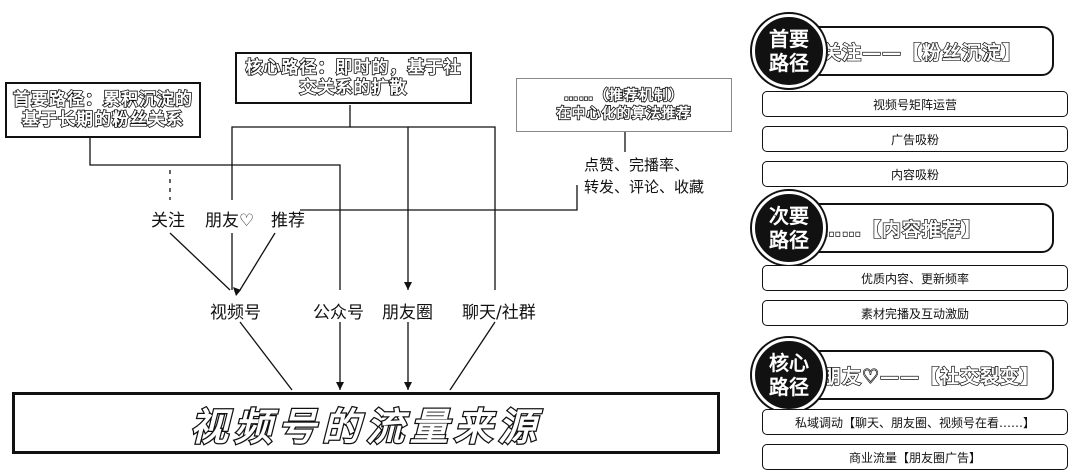 This screenshot has width=1080, height=474. I want to click on metrics-line1: 点赞、完播率、, so click(637, 165).